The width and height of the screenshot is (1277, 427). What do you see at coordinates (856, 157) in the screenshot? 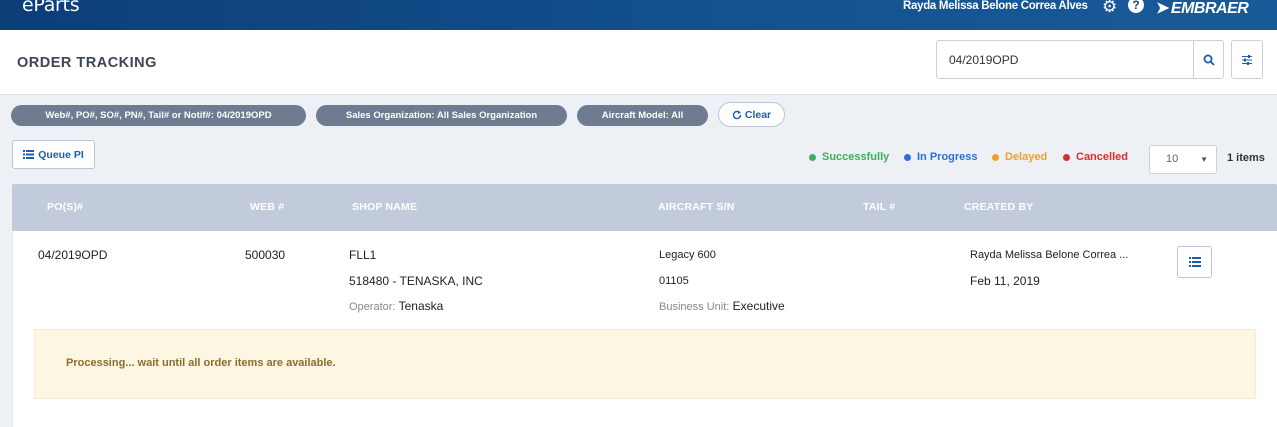
I see `legend-label: Successfully` at bounding box center [856, 157].